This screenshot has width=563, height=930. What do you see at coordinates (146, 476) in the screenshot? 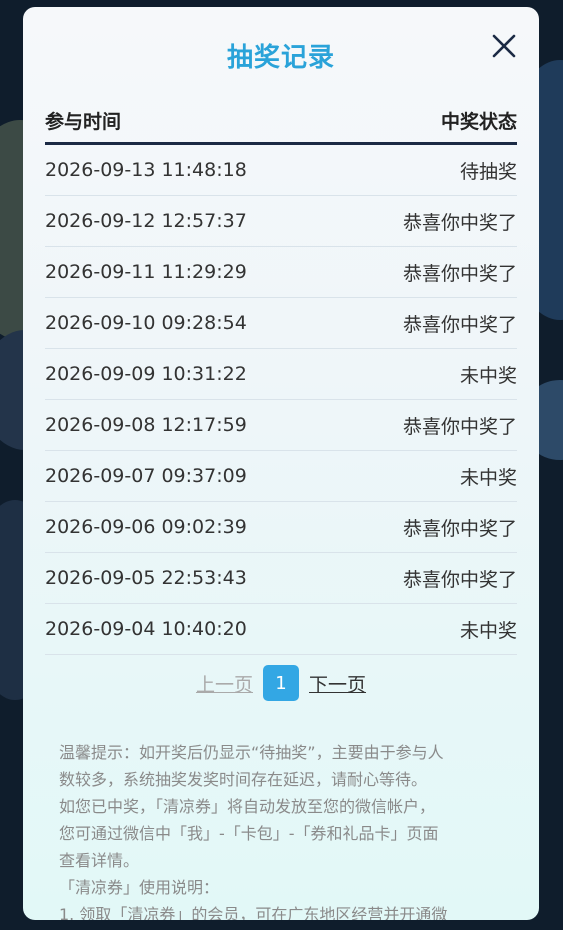
I see `record-time: 2026-09-07 09:37:09` at bounding box center [146, 476].